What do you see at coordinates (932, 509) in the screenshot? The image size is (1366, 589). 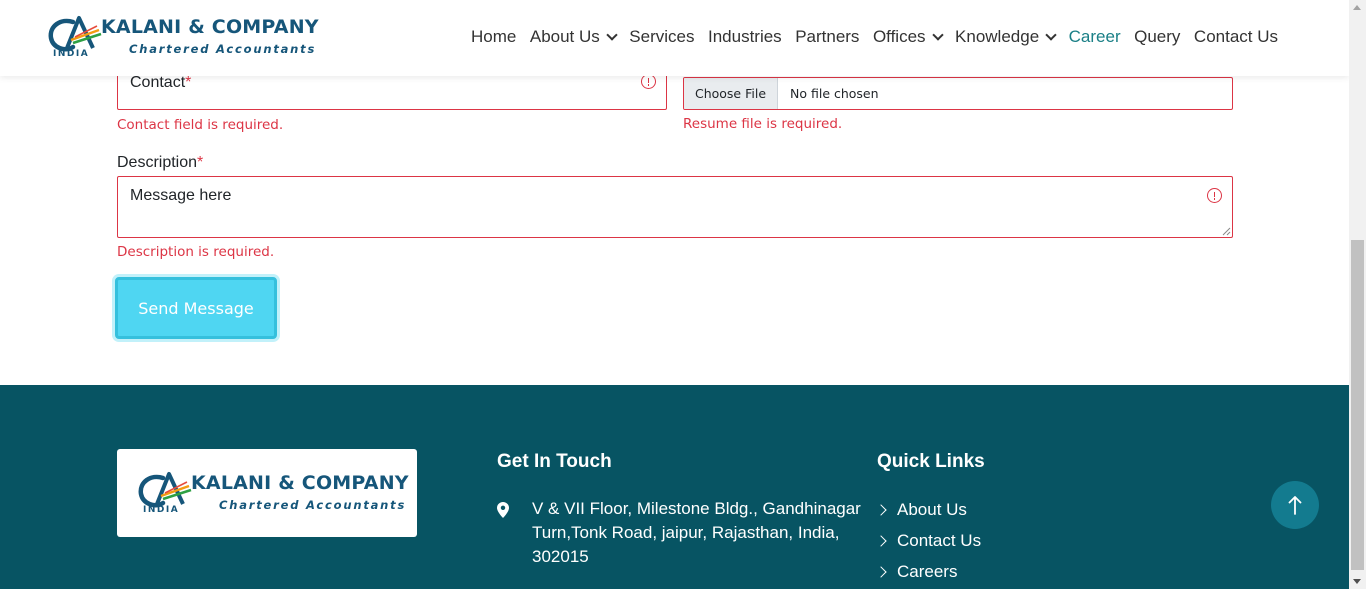 I see `quick-link-label: About Us` at bounding box center [932, 509].